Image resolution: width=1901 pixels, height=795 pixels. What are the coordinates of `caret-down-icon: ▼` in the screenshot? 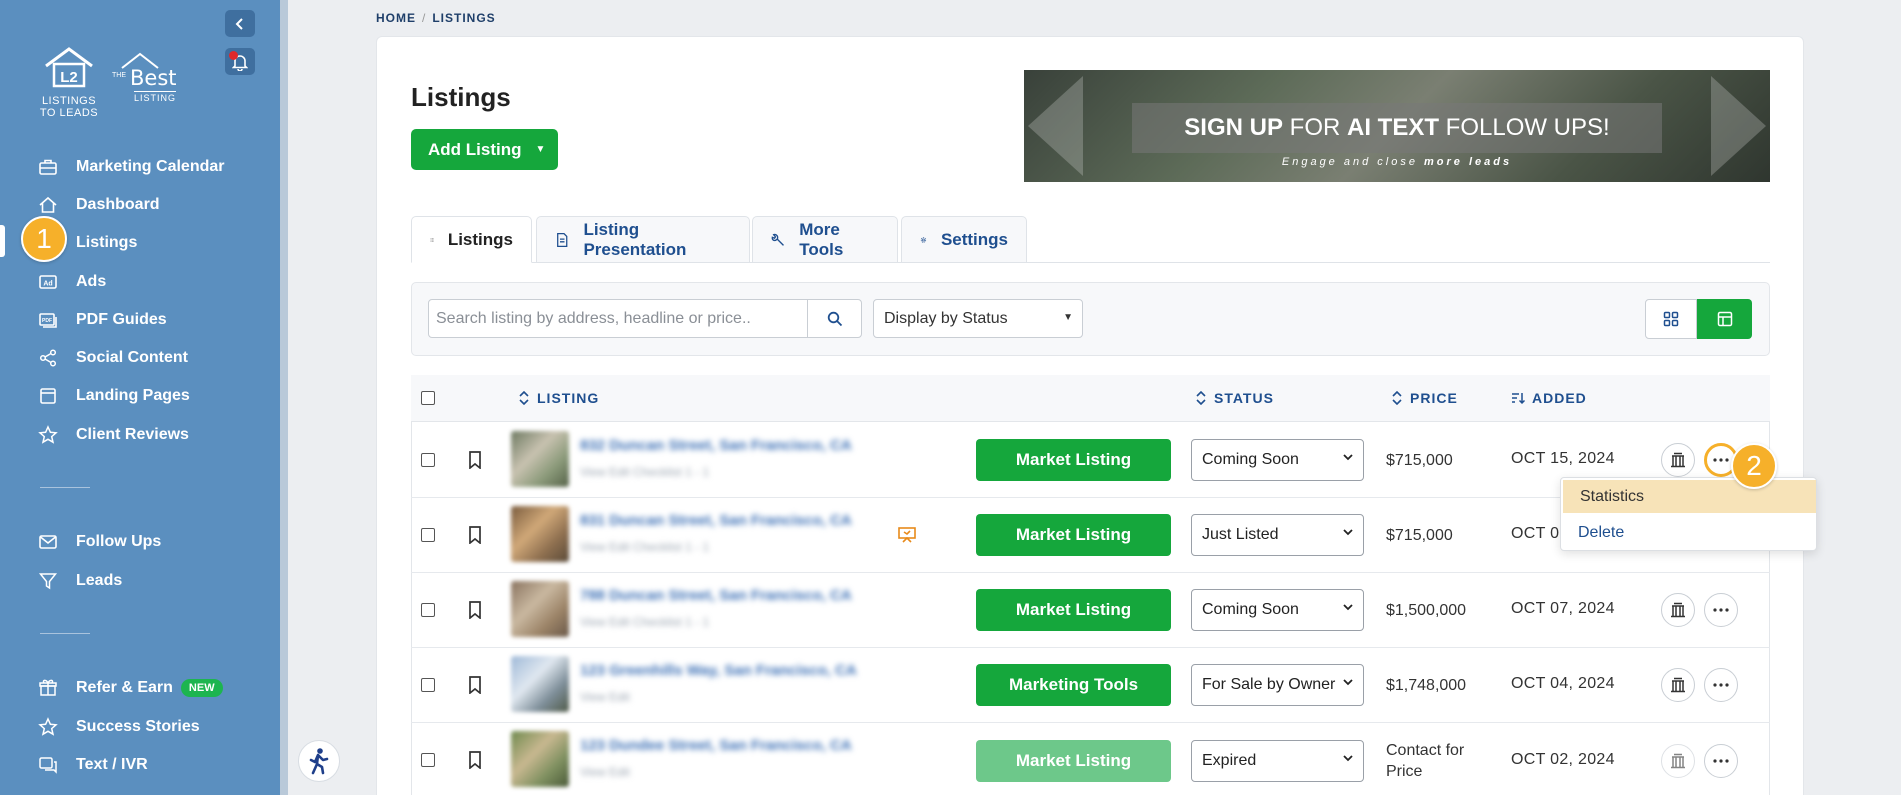 It's located at (1068, 317).